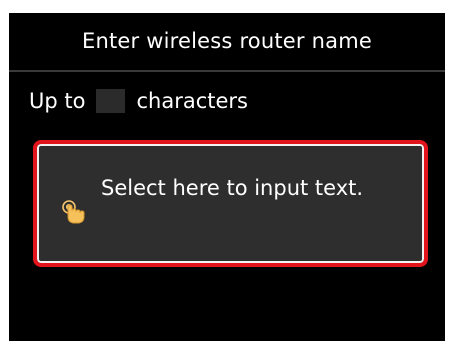 This screenshot has width=454, height=341. What do you see at coordinates (192, 101) in the screenshot?
I see `limit-suffix: characters` at bounding box center [192, 101].